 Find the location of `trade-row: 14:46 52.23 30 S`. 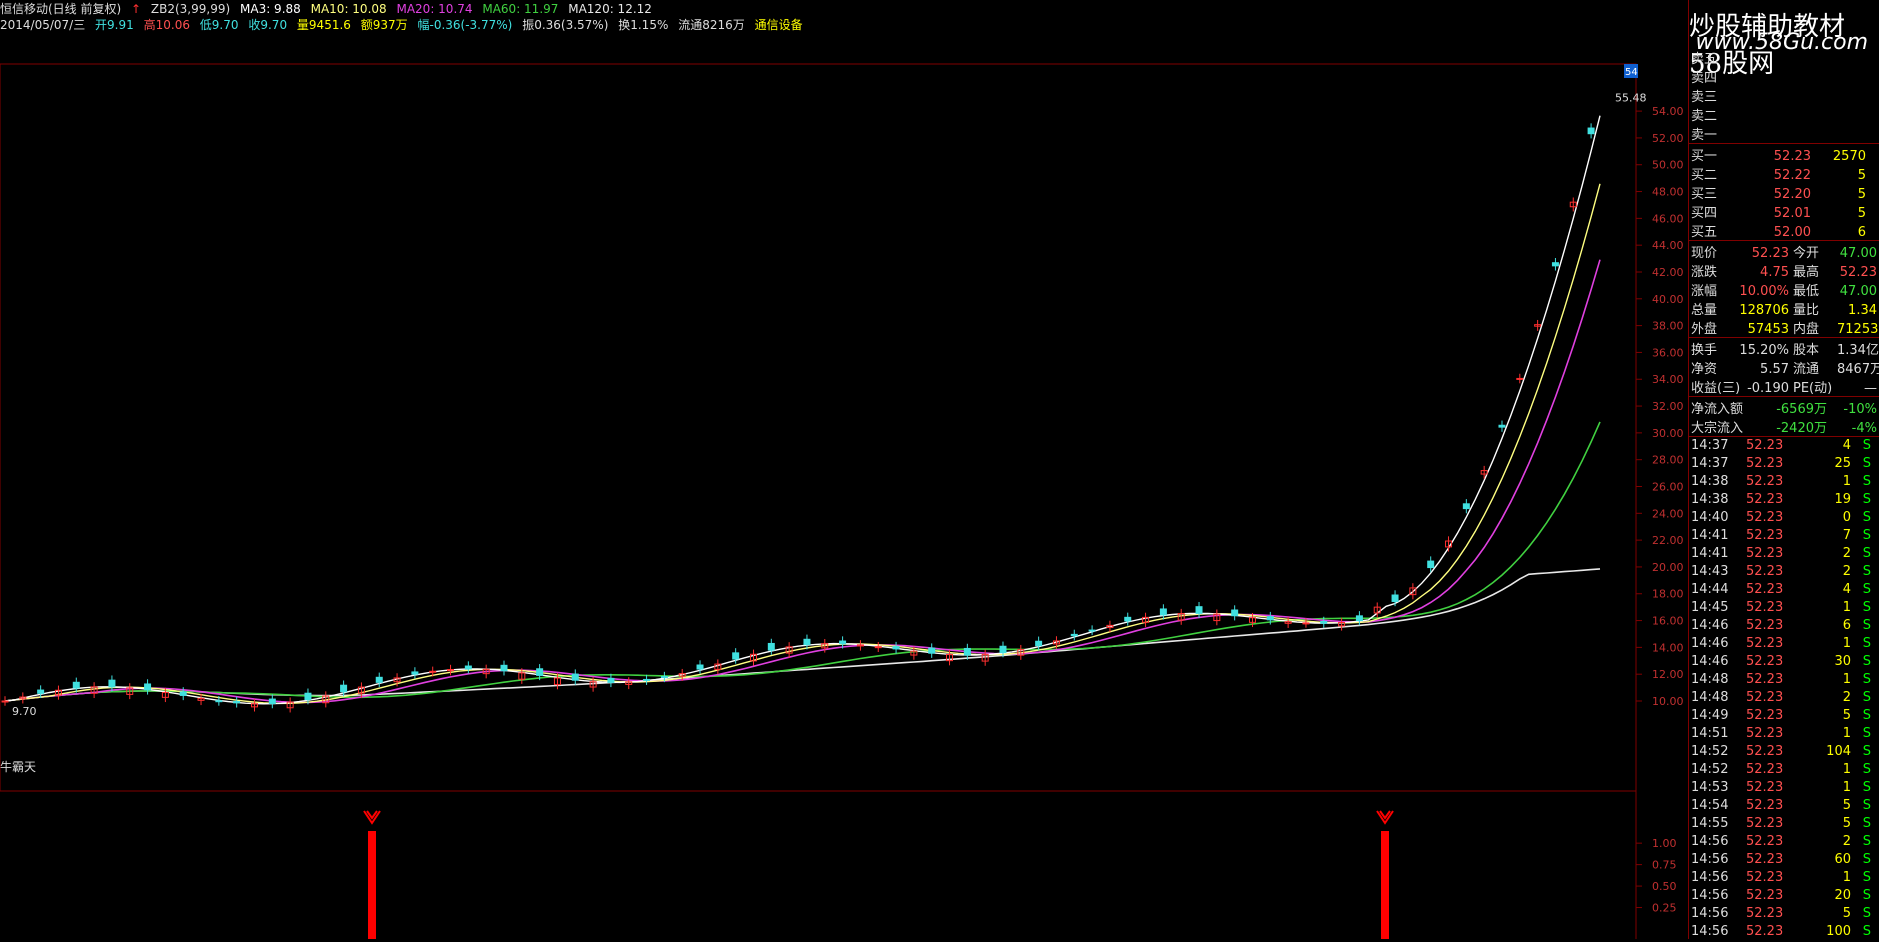

trade-row: 14:46 52.23 30 S is located at coordinates (1781, 663).